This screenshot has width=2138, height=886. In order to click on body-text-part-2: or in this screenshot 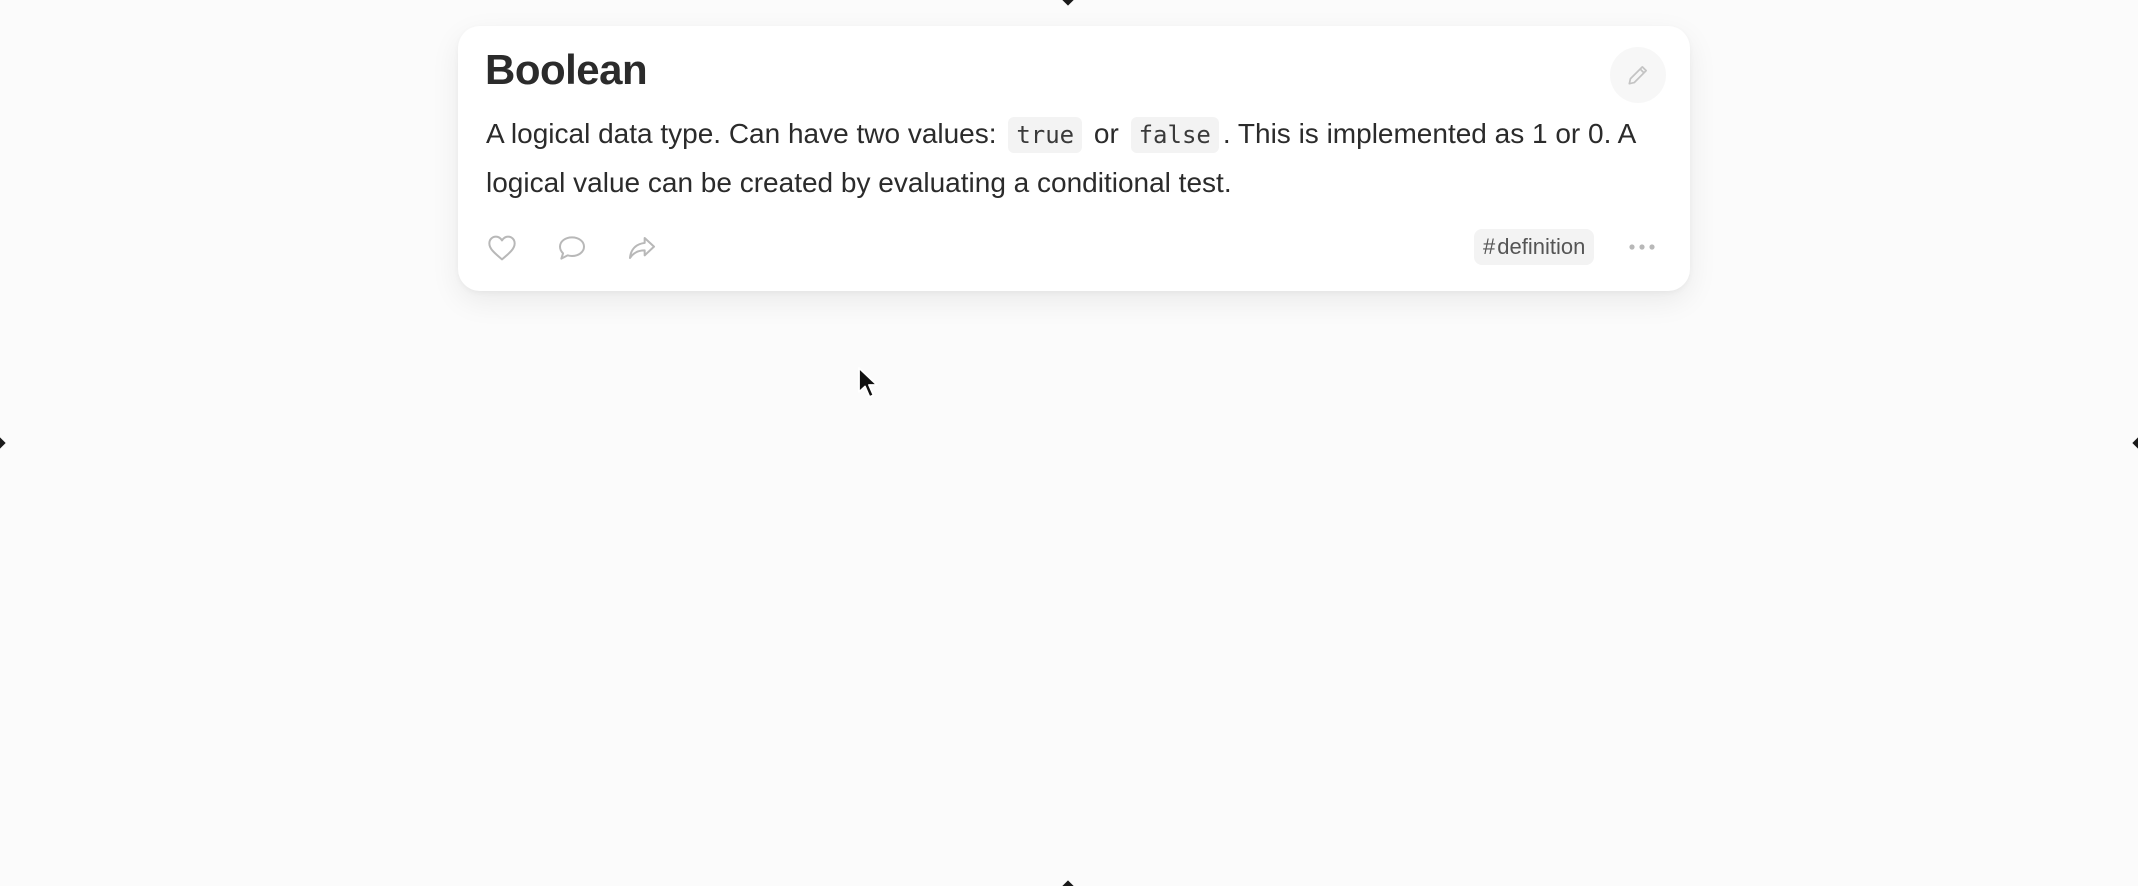, I will do `click(1106, 133)`.